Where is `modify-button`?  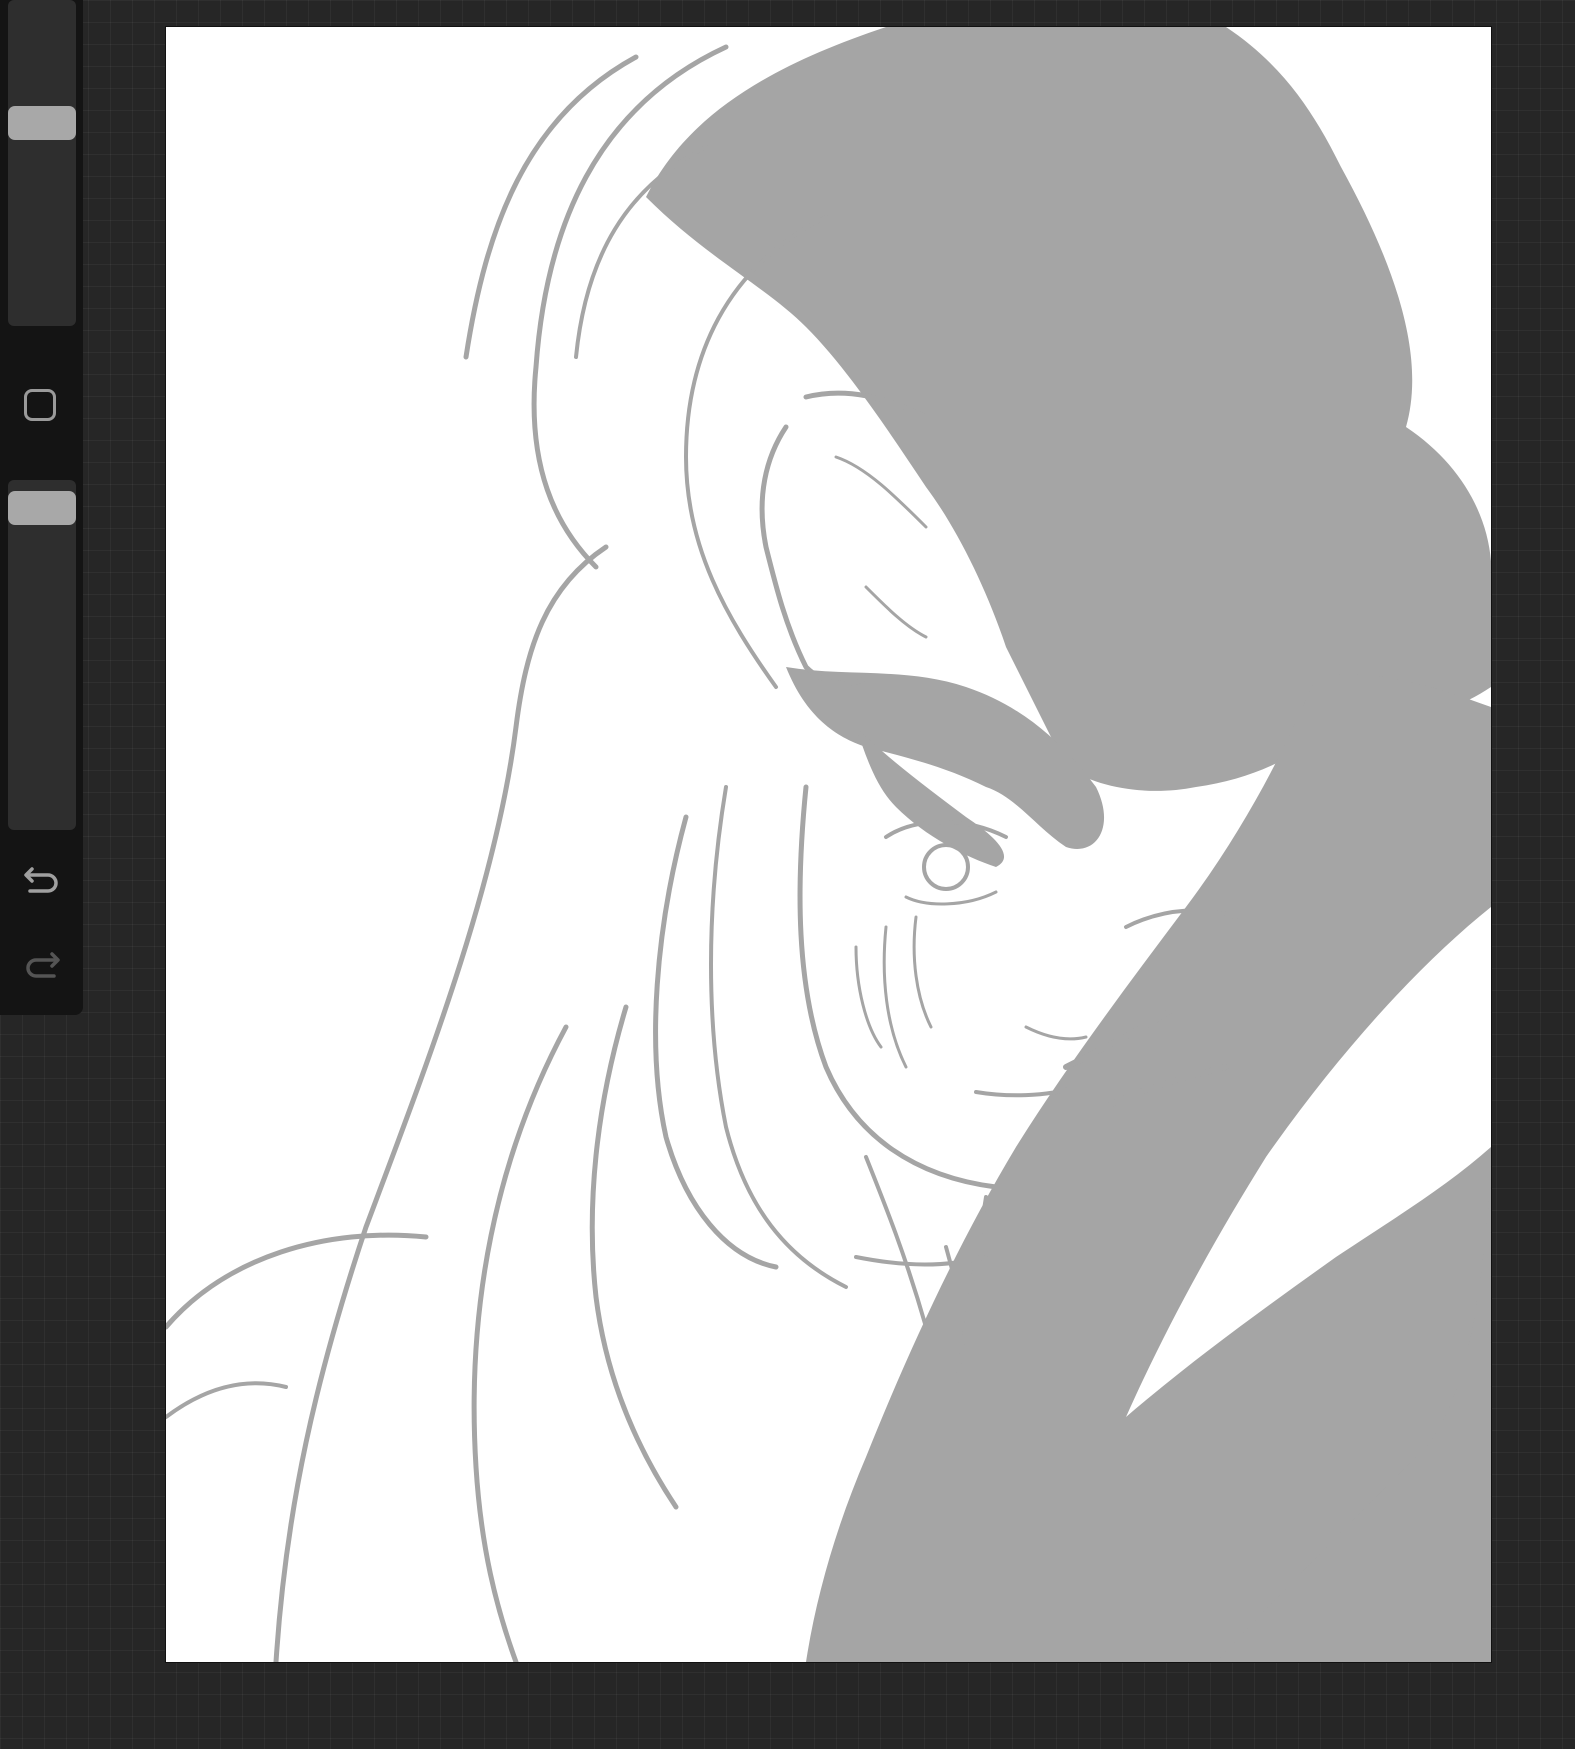
modify-button is located at coordinates (40, 405).